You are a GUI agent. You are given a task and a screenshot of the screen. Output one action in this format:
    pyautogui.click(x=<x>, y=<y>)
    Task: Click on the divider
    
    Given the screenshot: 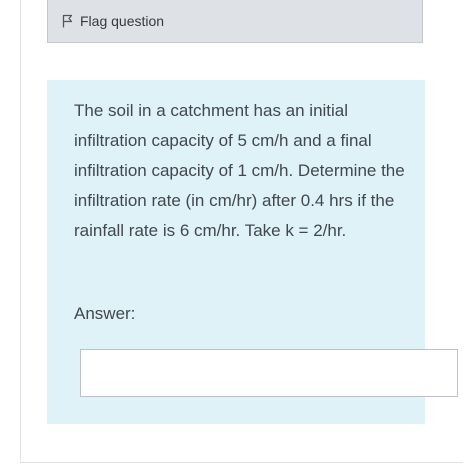 What is the action you would take?
    pyautogui.click(x=241, y=462)
    